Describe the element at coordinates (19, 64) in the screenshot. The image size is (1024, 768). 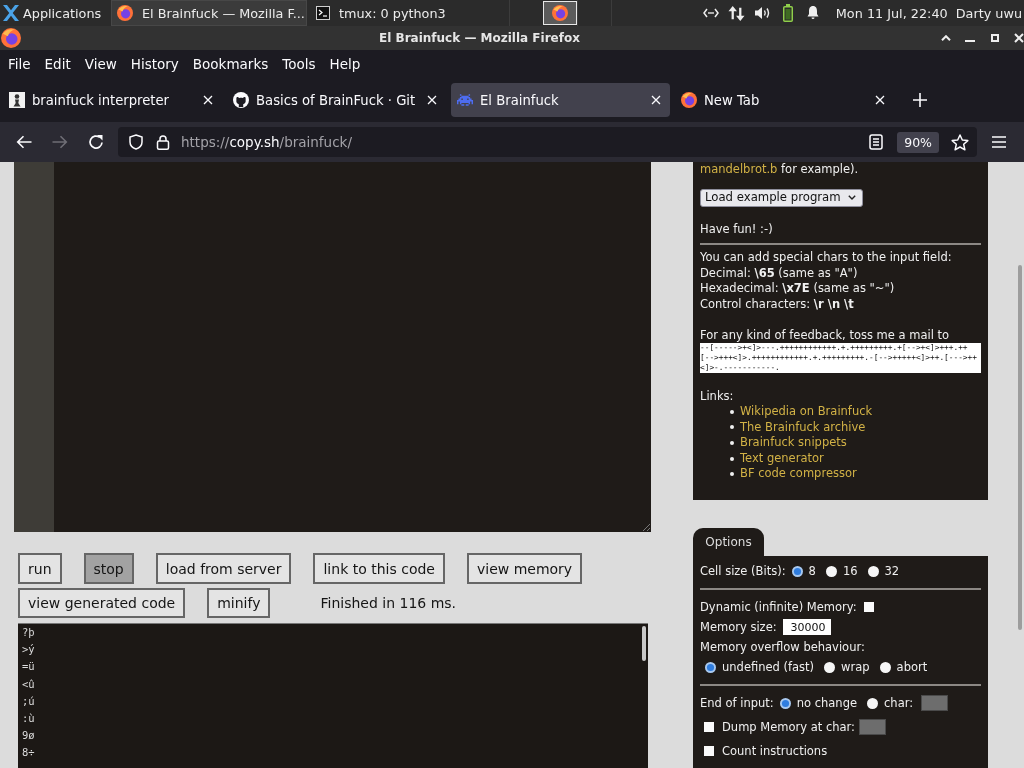
I see `menu-item: File` at that location.